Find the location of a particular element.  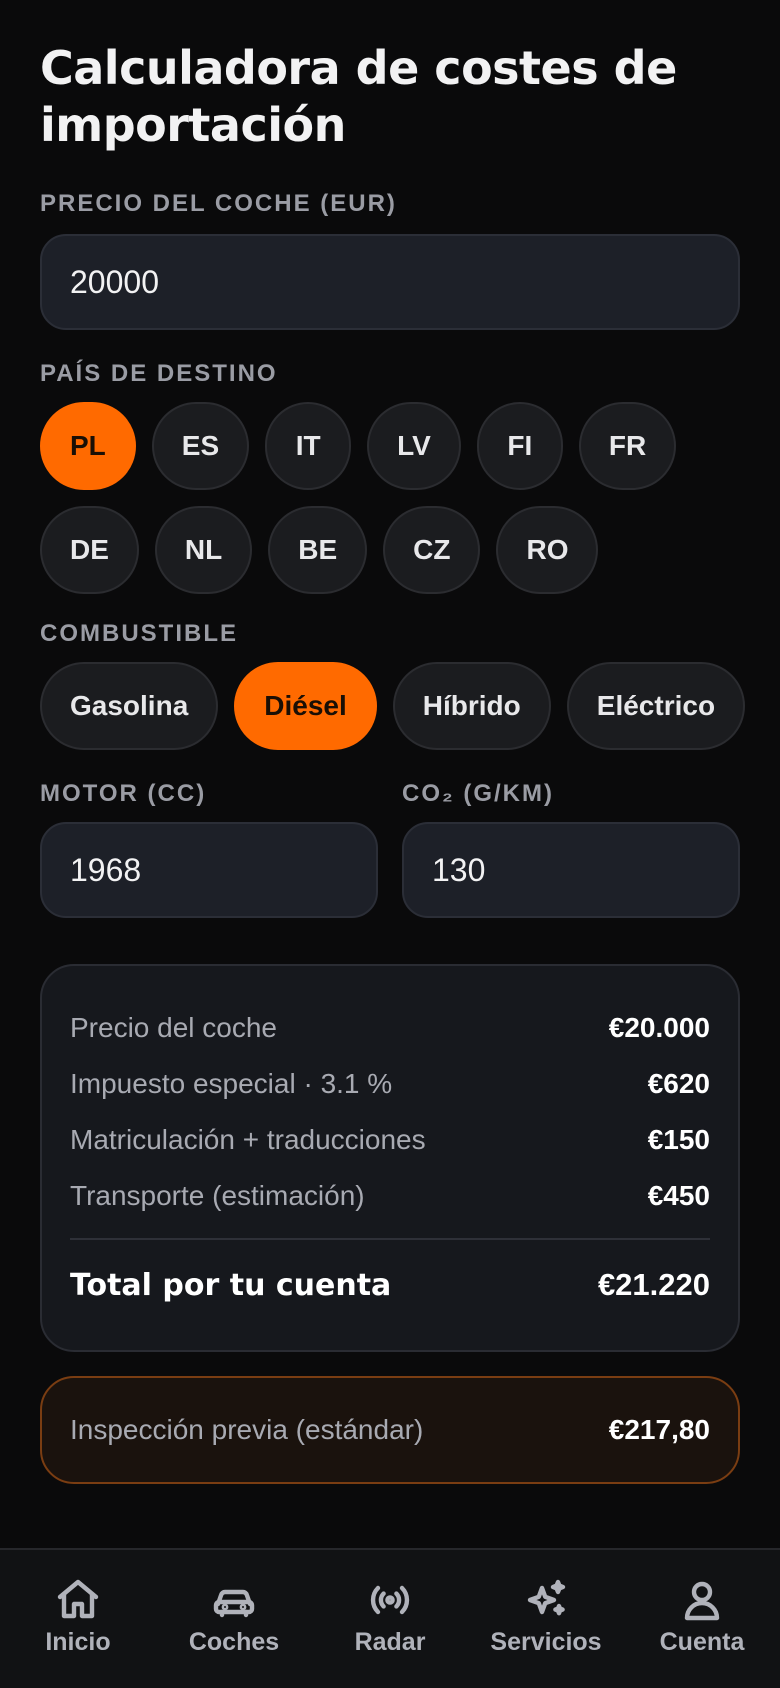

nav-label: Inicio is located at coordinates (78, 1642).